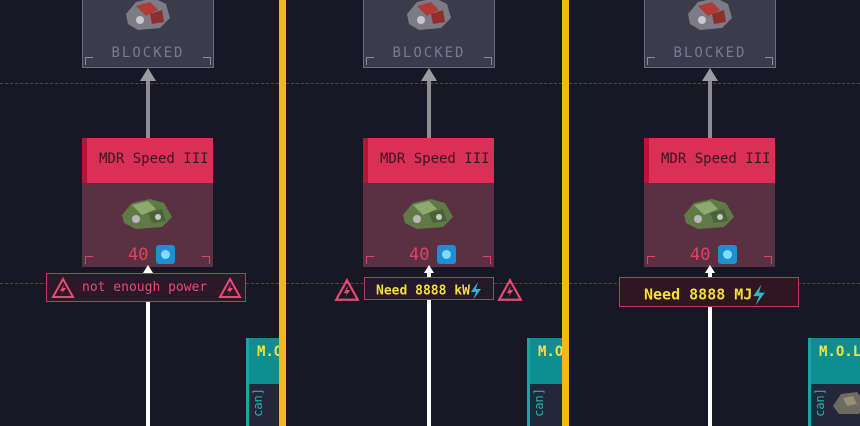  I want to click on tooltip-text: Need 8888 MJ, so click(698, 294).